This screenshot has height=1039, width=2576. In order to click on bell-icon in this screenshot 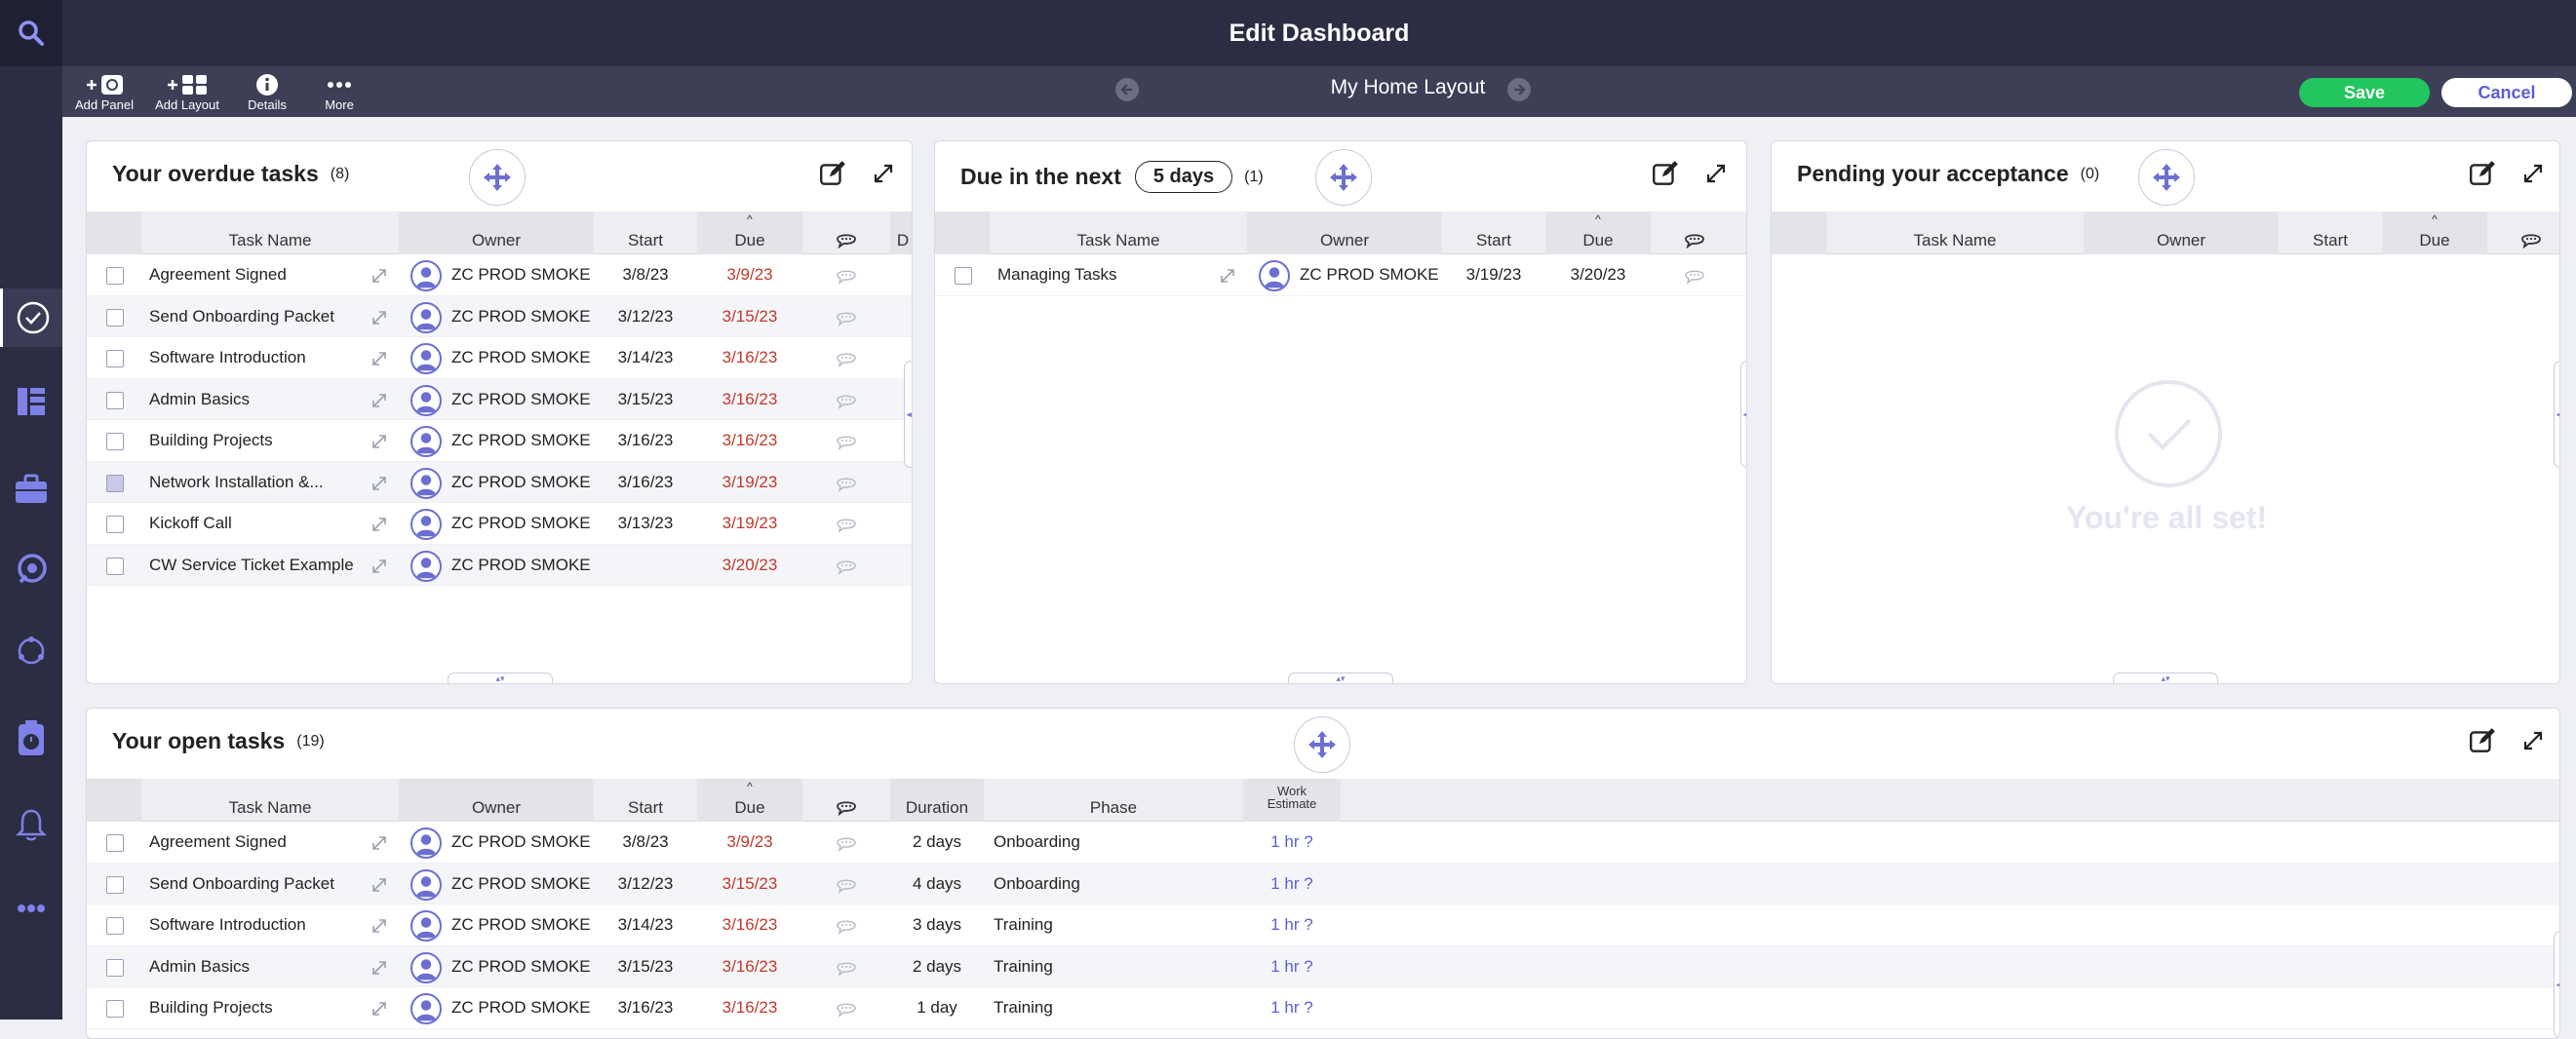, I will do `click(31, 824)`.